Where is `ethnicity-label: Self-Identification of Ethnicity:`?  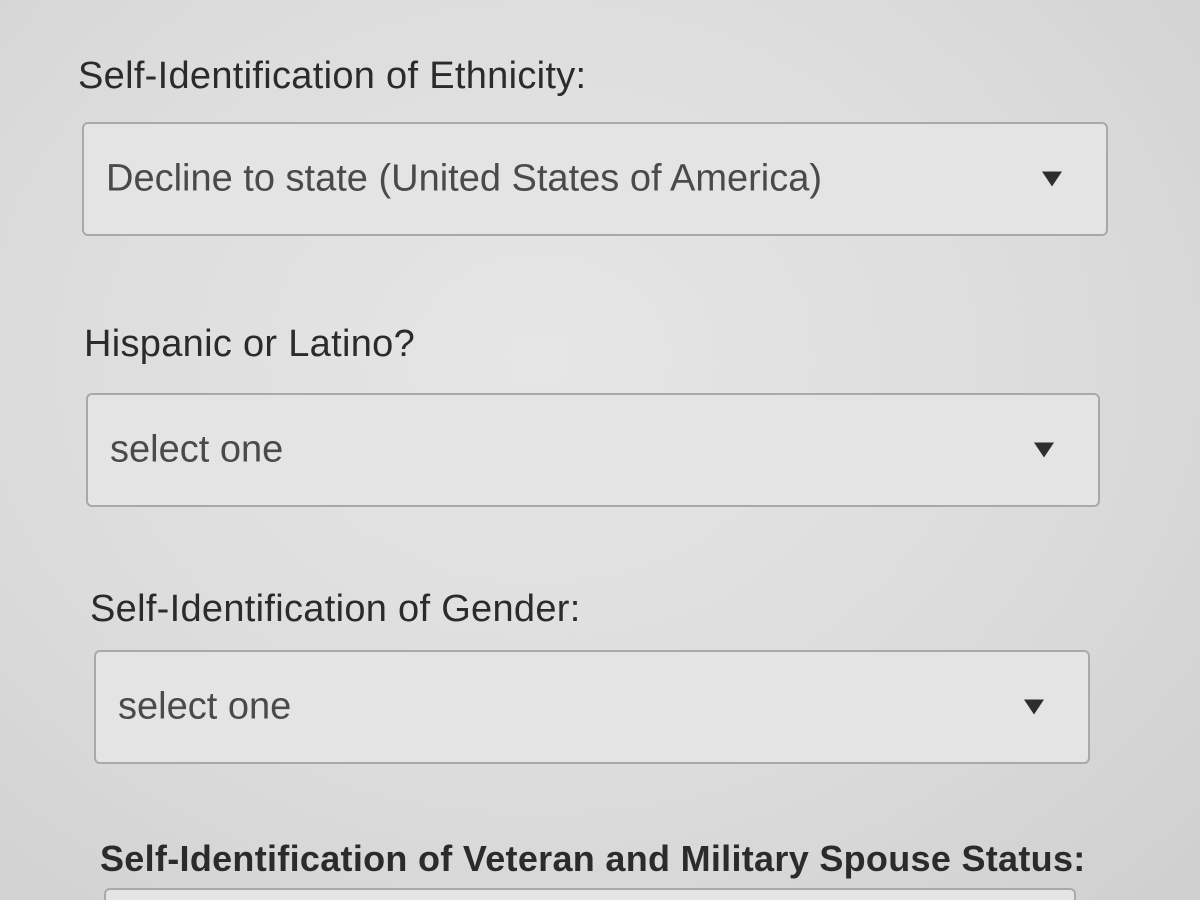
ethnicity-label: Self-Identification of Ethnicity: is located at coordinates (332, 76).